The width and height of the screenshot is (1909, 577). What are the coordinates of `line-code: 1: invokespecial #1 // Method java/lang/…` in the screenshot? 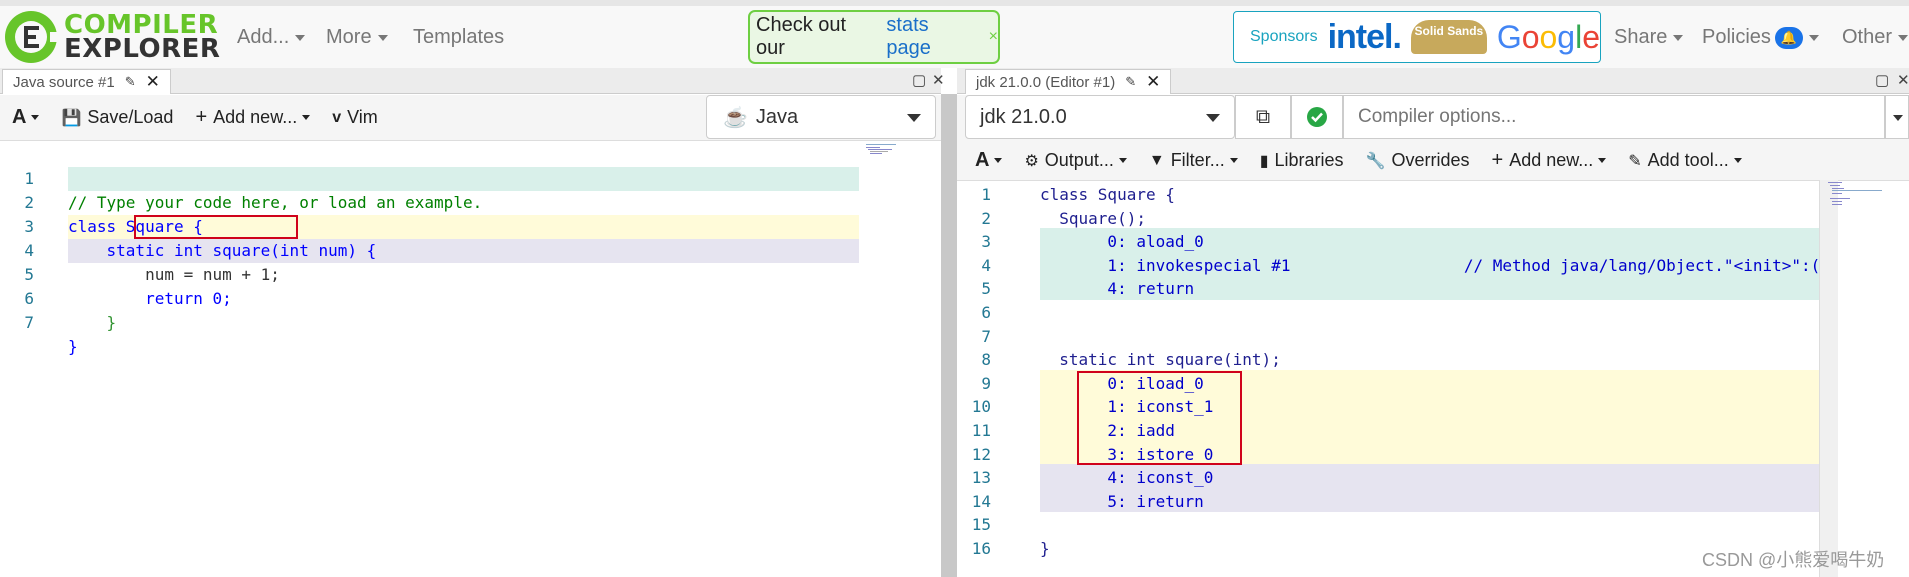 It's located at (1430, 265).